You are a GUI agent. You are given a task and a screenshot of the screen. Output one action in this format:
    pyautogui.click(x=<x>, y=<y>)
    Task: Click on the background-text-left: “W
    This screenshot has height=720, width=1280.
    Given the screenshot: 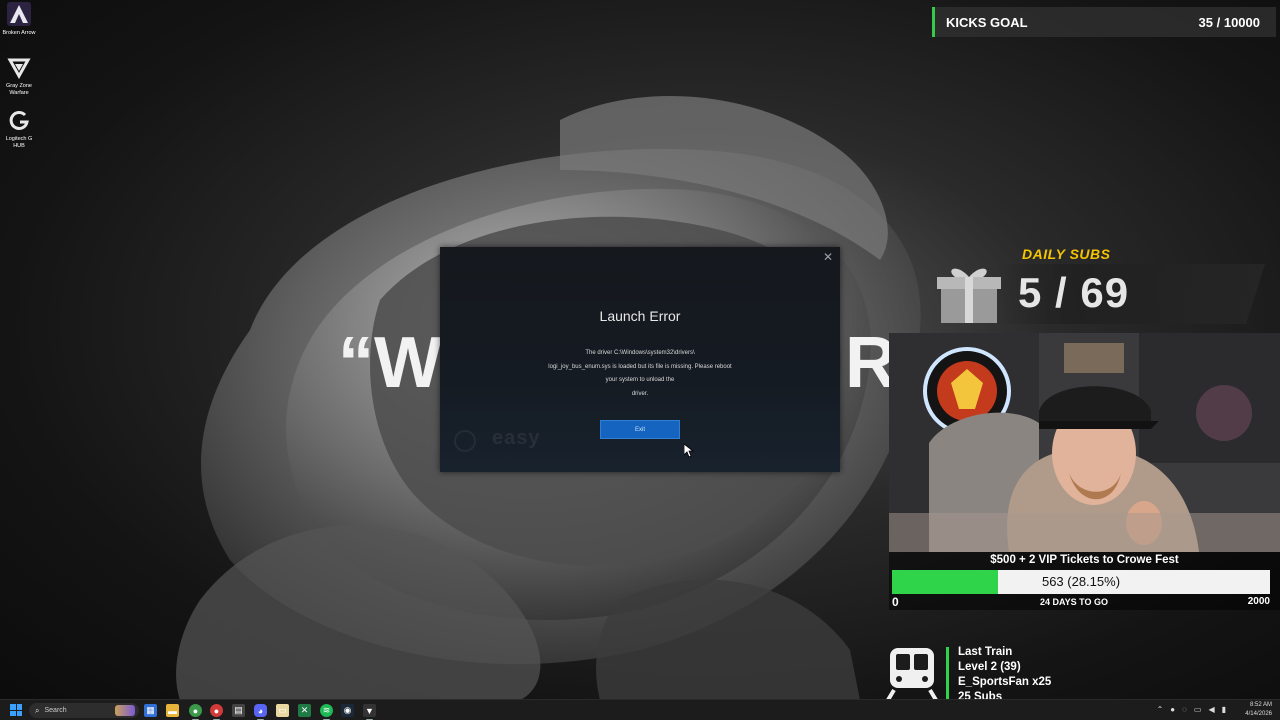 What is the action you would take?
    pyautogui.click(x=390, y=363)
    